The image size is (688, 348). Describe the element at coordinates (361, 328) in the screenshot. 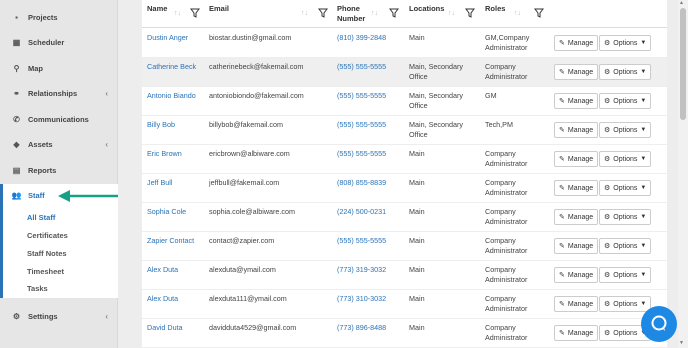

I see `staff-phone-link: (773) 896-8488` at that location.